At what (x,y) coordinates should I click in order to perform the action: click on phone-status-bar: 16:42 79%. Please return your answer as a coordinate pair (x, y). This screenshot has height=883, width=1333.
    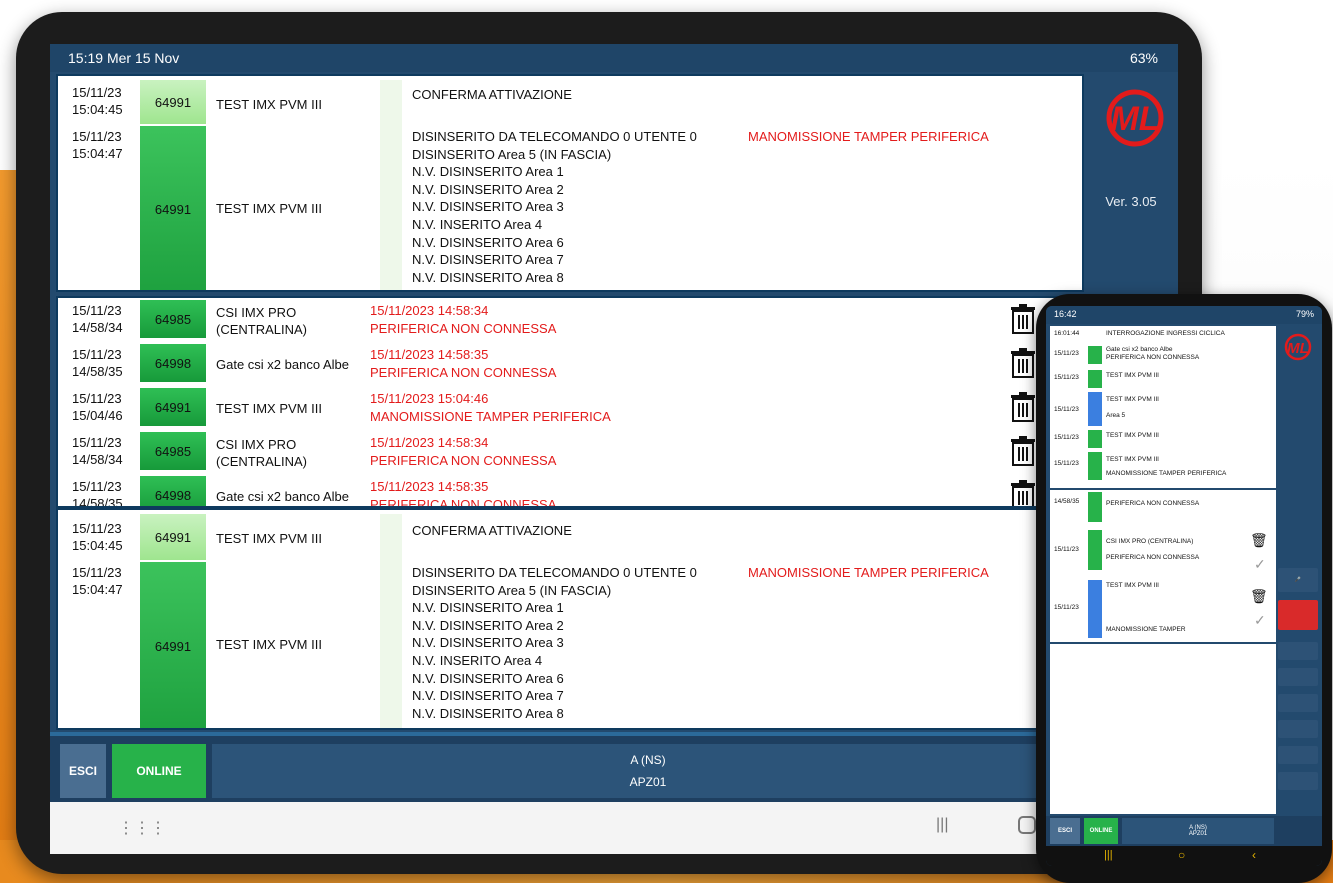
    Looking at the image, I should click on (1184, 315).